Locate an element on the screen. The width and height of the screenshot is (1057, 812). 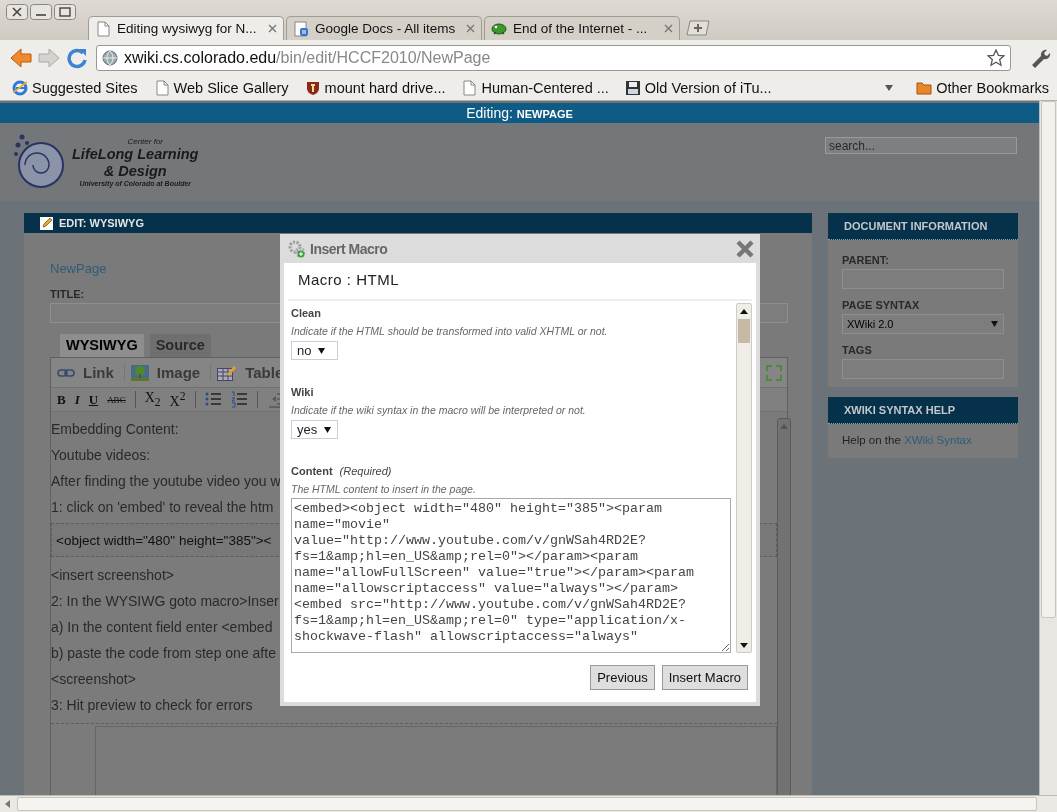
strikethrough-button: ABC is located at coordinates (116, 399).